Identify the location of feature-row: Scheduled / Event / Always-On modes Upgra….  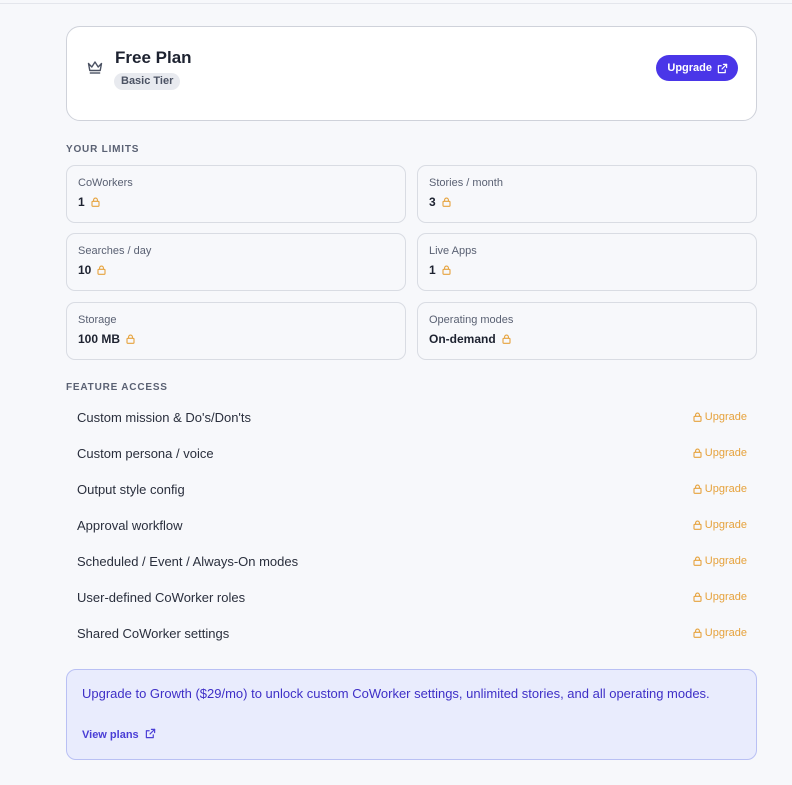
(412, 562).